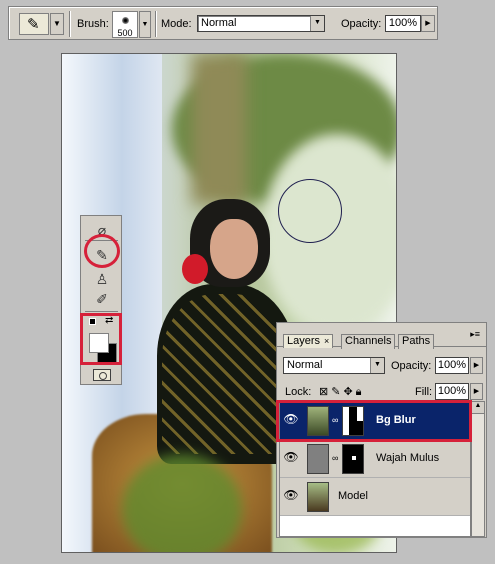 The height and width of the screenshot is (564, 495). I want to click on mode-value: Normal, so click(219, 23).